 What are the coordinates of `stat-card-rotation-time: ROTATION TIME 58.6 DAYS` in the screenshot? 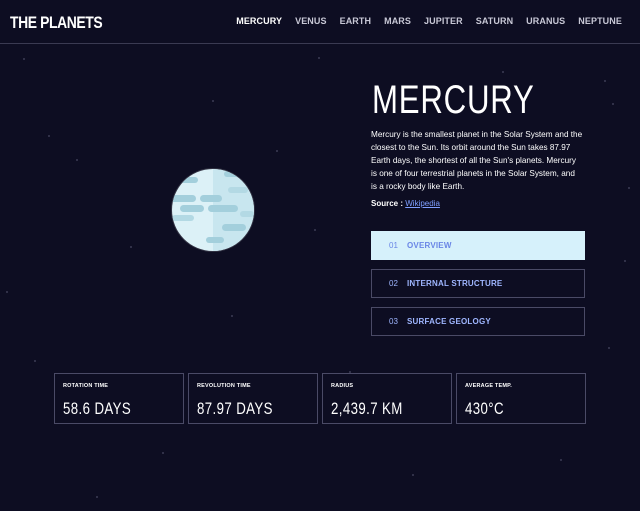 It's located at (119, 398).